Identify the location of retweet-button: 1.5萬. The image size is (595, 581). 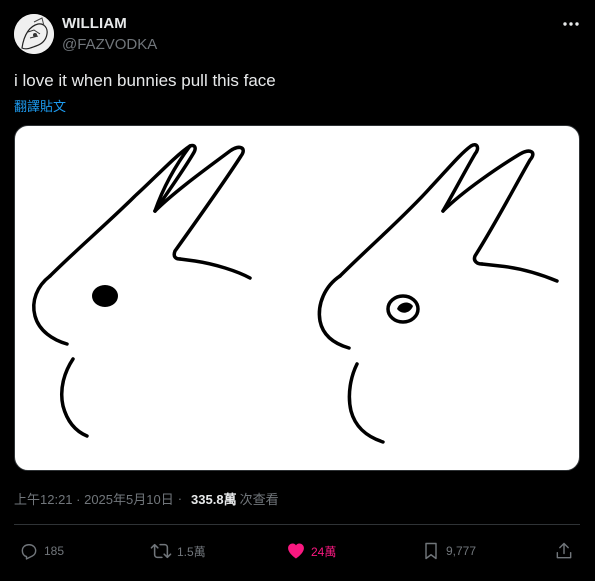
(178, 551).